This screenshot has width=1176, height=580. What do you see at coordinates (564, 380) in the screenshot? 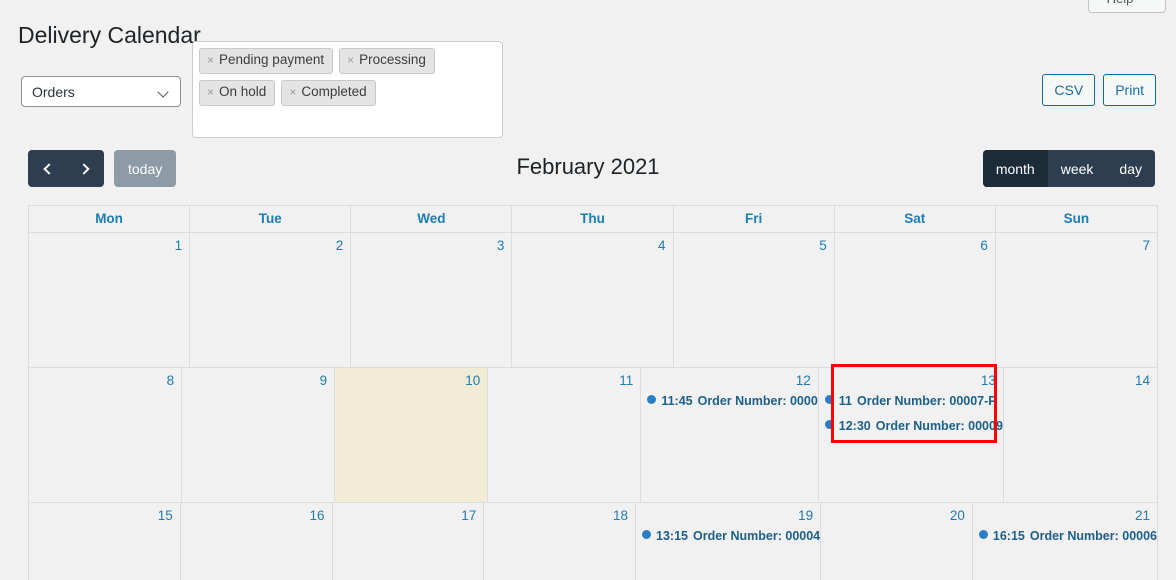
I see `day-number: 11` at bounding box center [564, 380].